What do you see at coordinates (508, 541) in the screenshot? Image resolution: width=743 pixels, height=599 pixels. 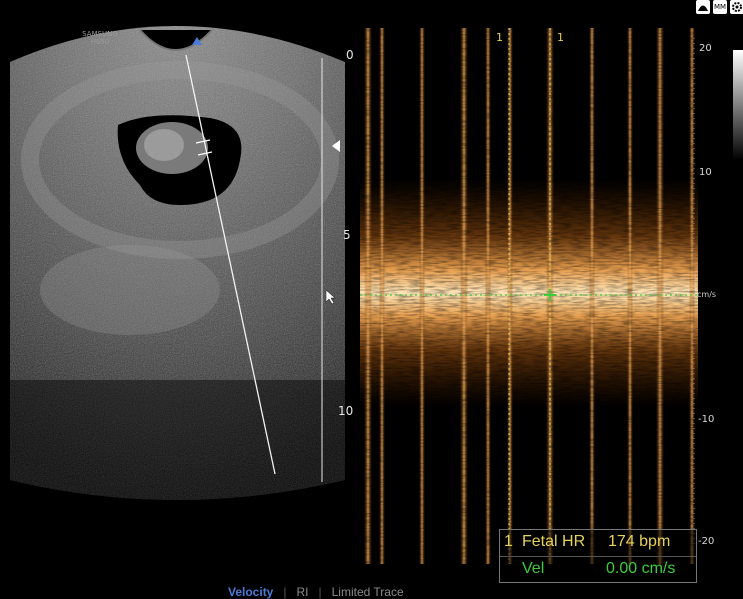 I see `measurement-index: 1` at bounding box center [508, 541].